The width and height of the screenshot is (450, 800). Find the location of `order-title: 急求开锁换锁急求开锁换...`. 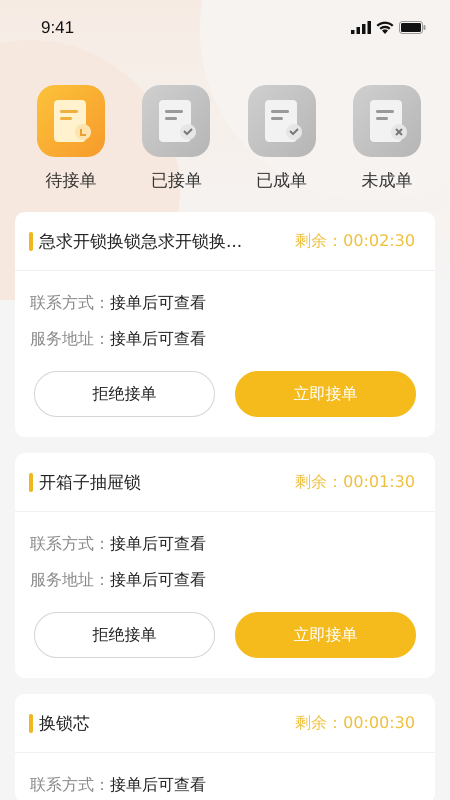

order-title: 急求开锁换锁急求开锁换... is located at coordinates (141, 241).